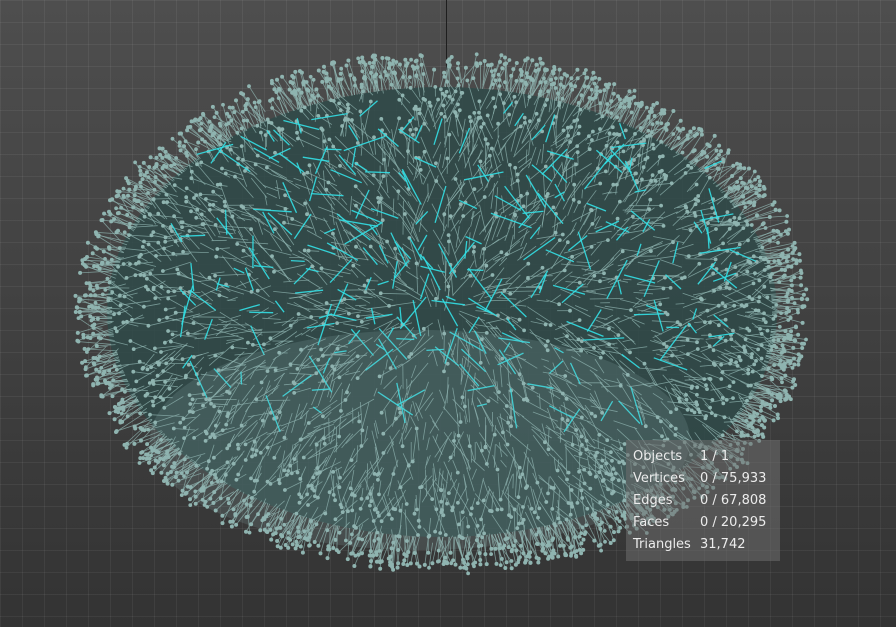 This screenshot has width=896, height=627. I want to click on stat-row-faces: Faces 0 / 20,295, so click(706, 523).